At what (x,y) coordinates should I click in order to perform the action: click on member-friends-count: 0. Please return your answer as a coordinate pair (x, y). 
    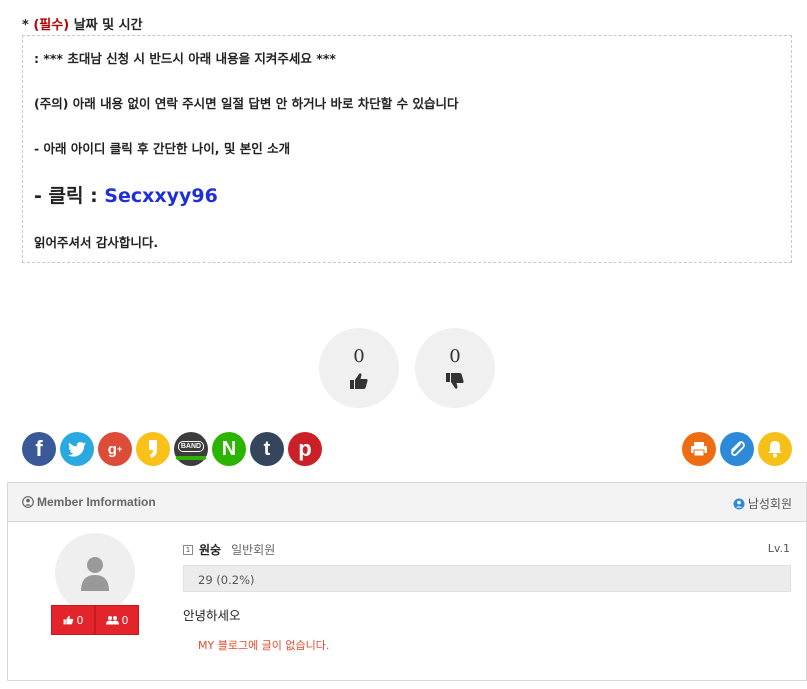
    Looking at the image, I should click on (125, 620).